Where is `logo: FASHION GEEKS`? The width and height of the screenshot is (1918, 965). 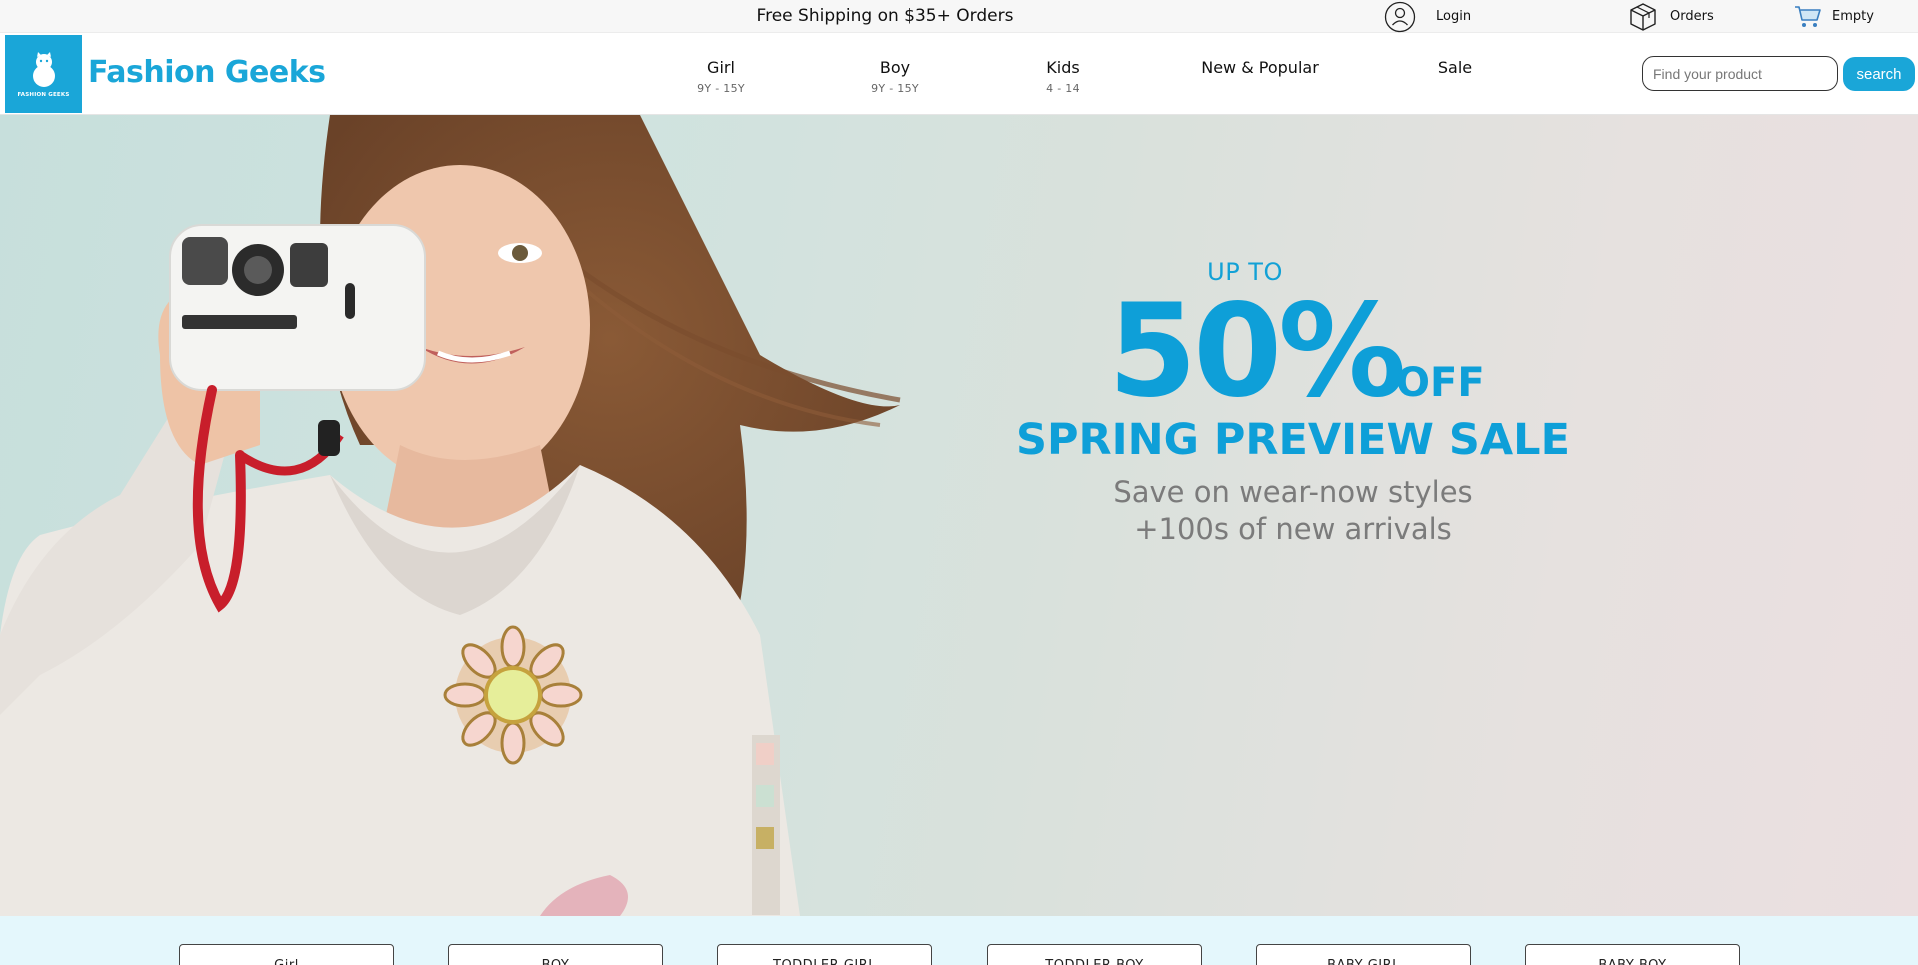
logo: FASHION GEEKS is located at coordinates (43, 74).